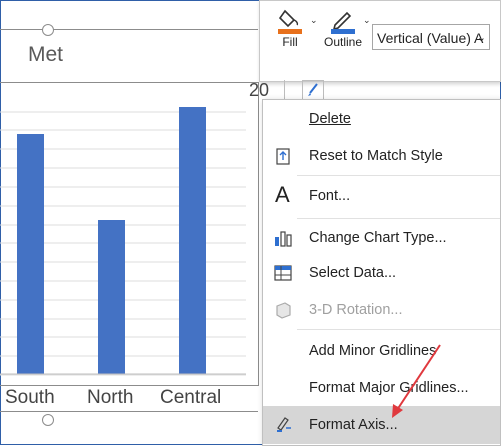 This screenshot has height=446, width=501. I want to click on paint-bucket-icon, so click(290, 21).